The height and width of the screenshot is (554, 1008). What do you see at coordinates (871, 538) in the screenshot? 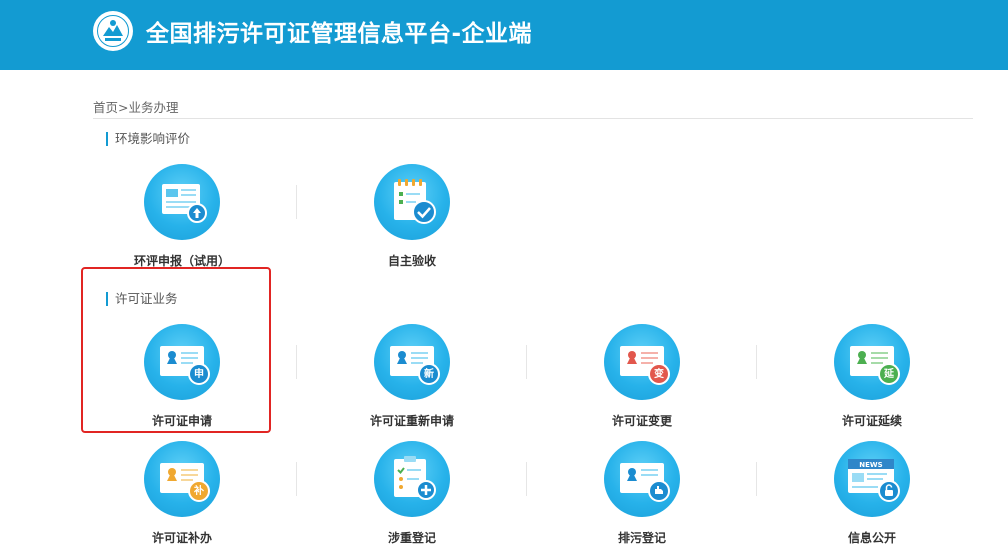
I see `info-public-label: 信息公开` at bounding box center [871, 538].